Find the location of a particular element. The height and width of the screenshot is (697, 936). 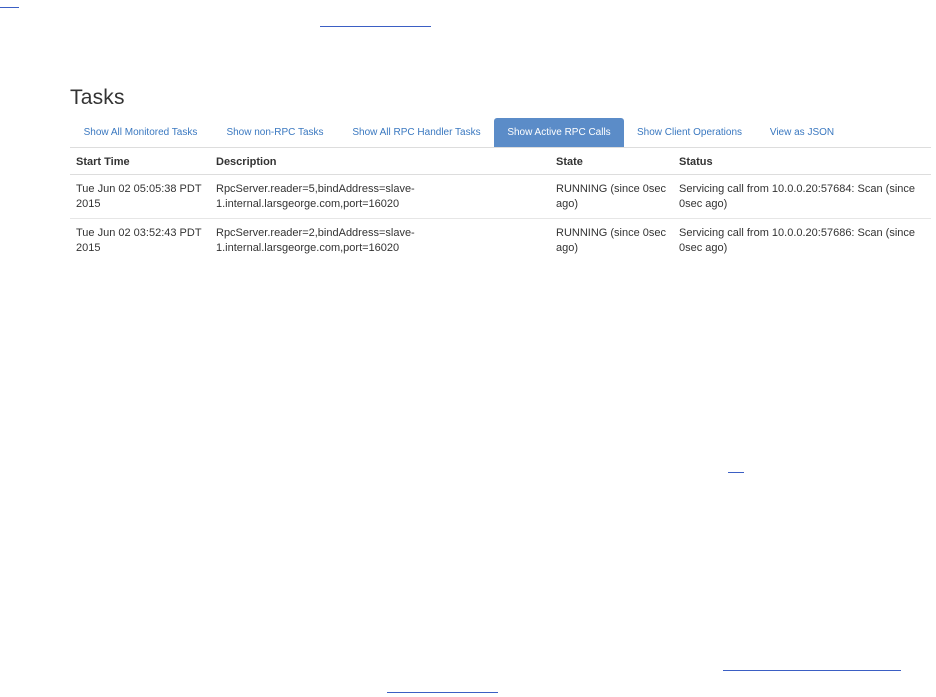

tab-show-client-operations: Show Client Operations is located at coordinates (689, 132).